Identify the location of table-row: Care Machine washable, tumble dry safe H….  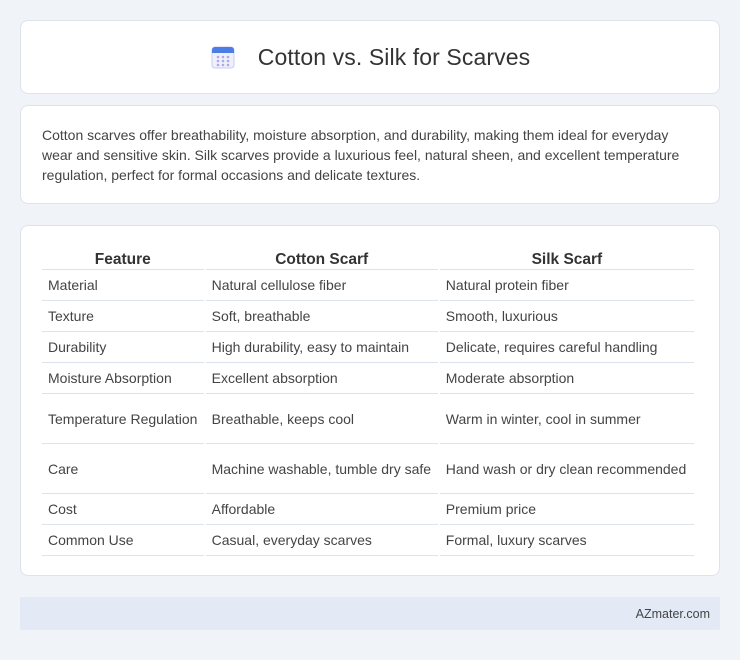
(368, 469).